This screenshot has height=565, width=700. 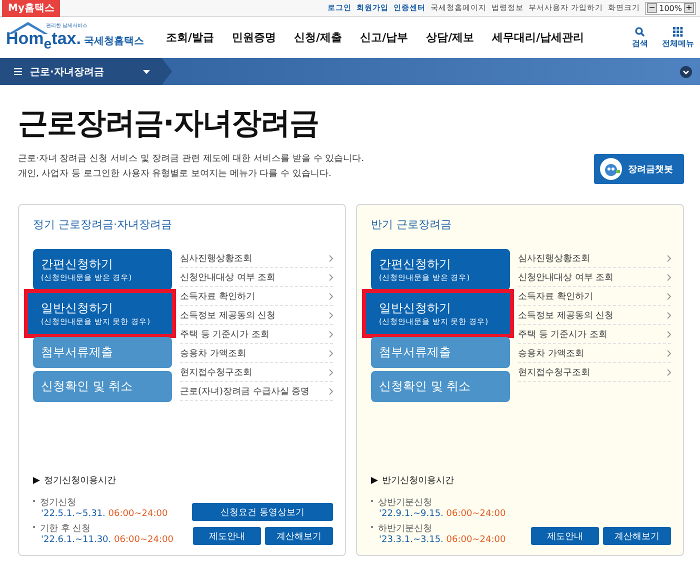 I want to click on grid-icon, so click(x=678, y=31).